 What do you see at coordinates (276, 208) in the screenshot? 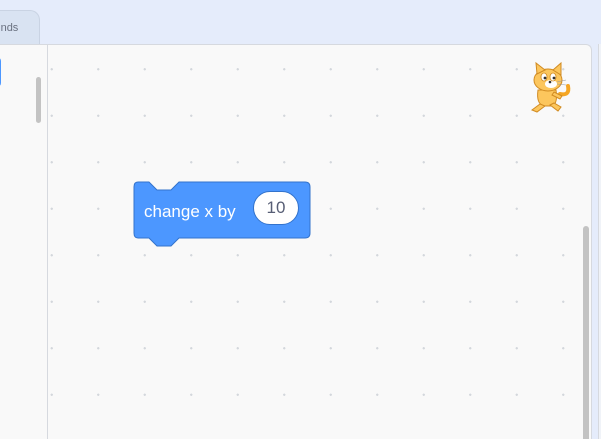
I see `x-amount-input: 10` at bounding box center [276, 208].